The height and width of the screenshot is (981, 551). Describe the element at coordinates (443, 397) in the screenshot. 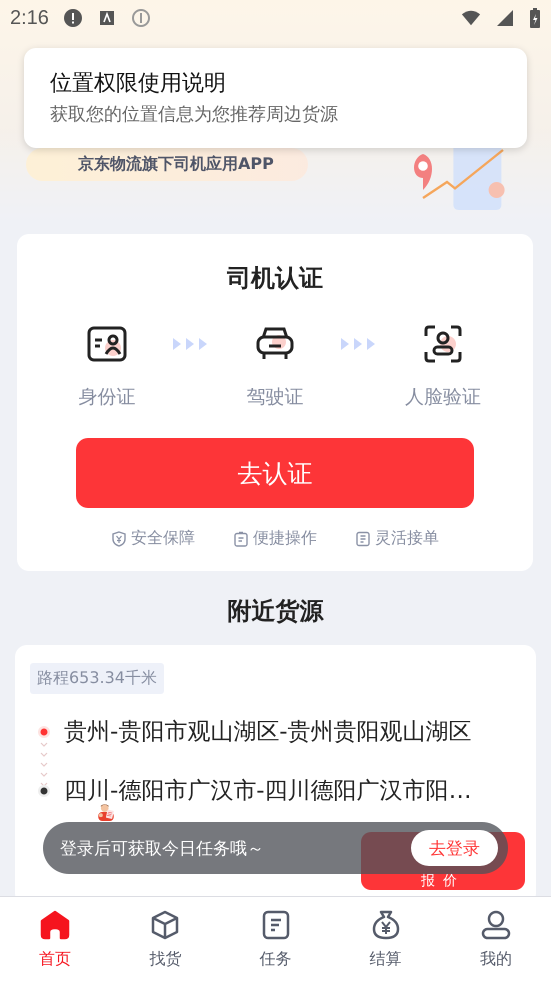

I see `step-label: 人脸验证` at that location.